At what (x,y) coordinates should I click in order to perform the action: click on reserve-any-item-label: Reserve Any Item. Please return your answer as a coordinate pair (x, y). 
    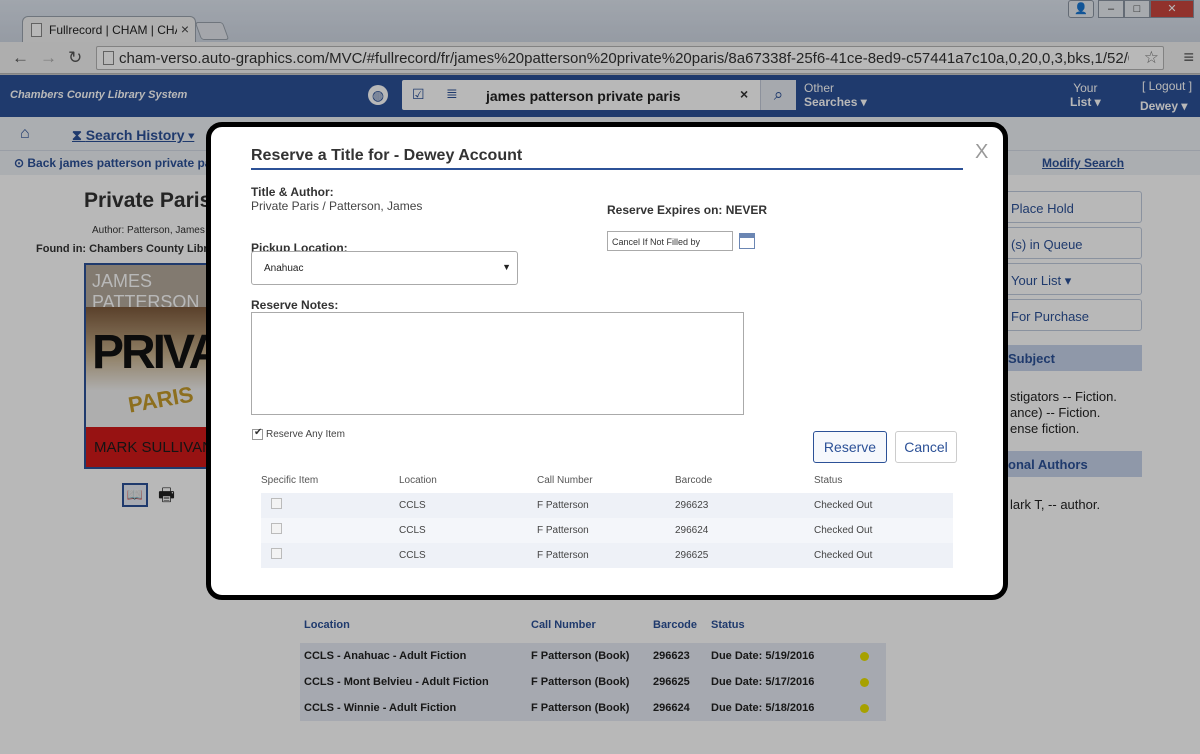
    Looking at the image, I should click on (305, 434).